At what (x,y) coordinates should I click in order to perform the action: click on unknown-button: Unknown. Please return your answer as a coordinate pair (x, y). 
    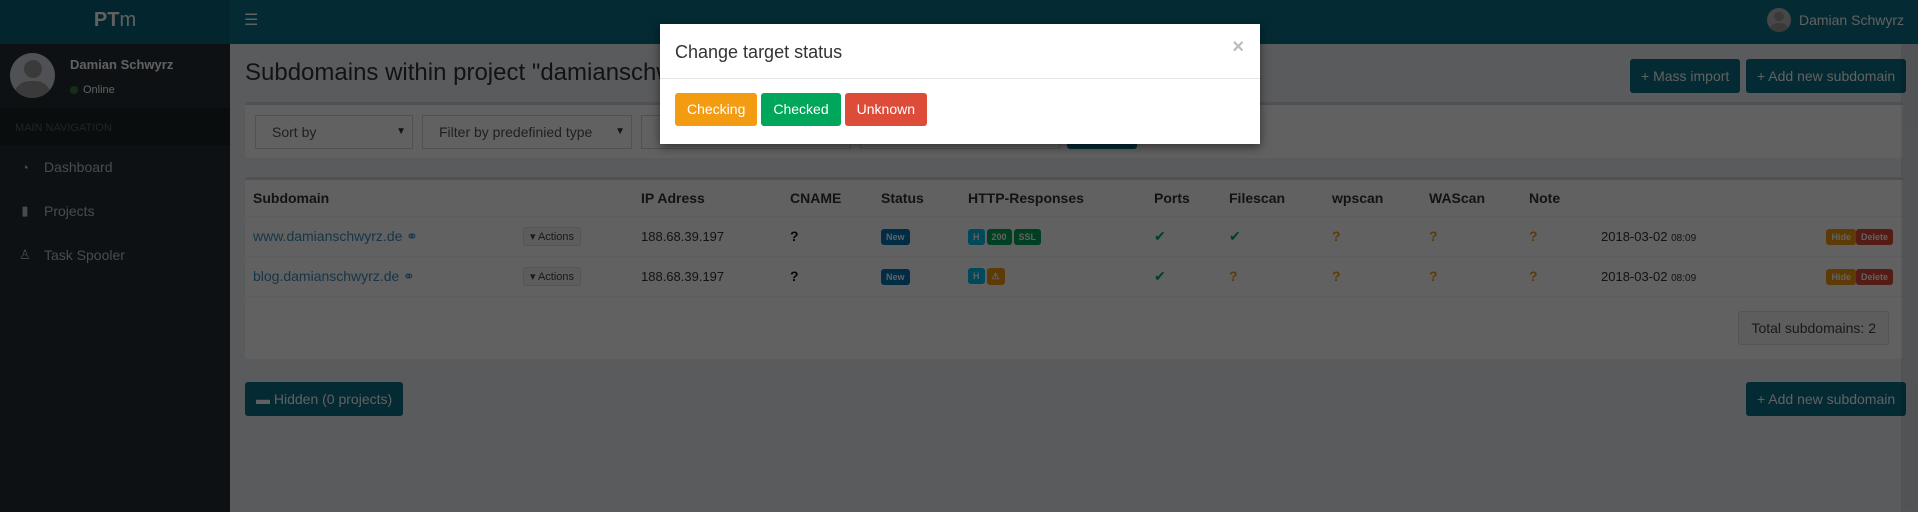
    Looking at the image, I should click on (886, 109).